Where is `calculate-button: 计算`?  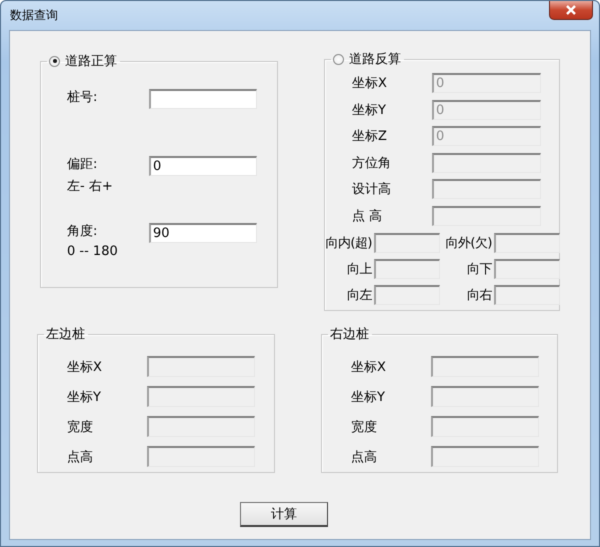
calculate-button: 计算 is located at coordinates (284, 514).